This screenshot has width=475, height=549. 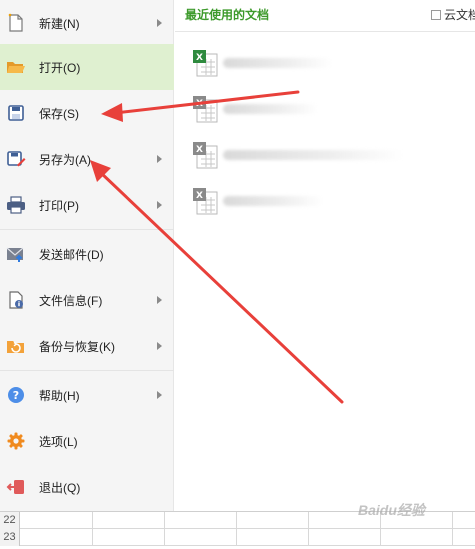 What do you see at coordinates (87, 113) in the screenshot?
I see `menu-item-save: 保存(S)` at bounding box center [87, 113].